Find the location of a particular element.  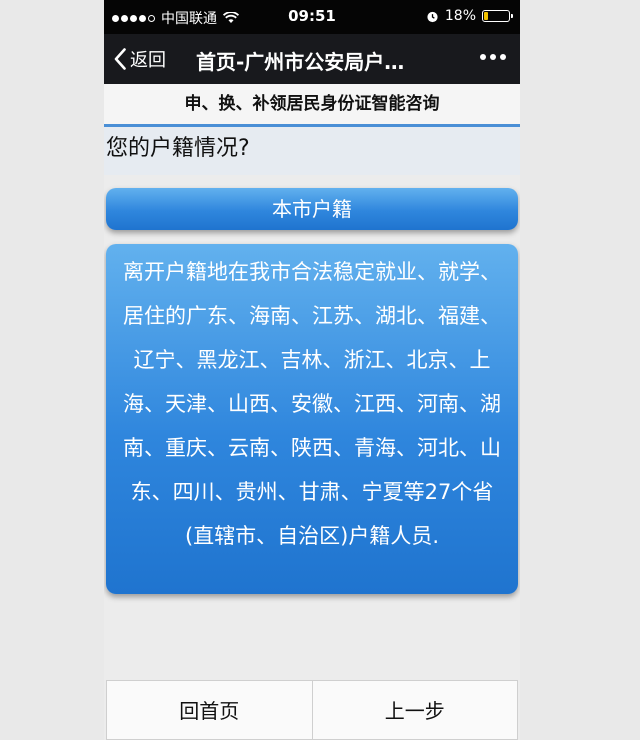

back-button: 返回 is located at coordinates (140, 59).